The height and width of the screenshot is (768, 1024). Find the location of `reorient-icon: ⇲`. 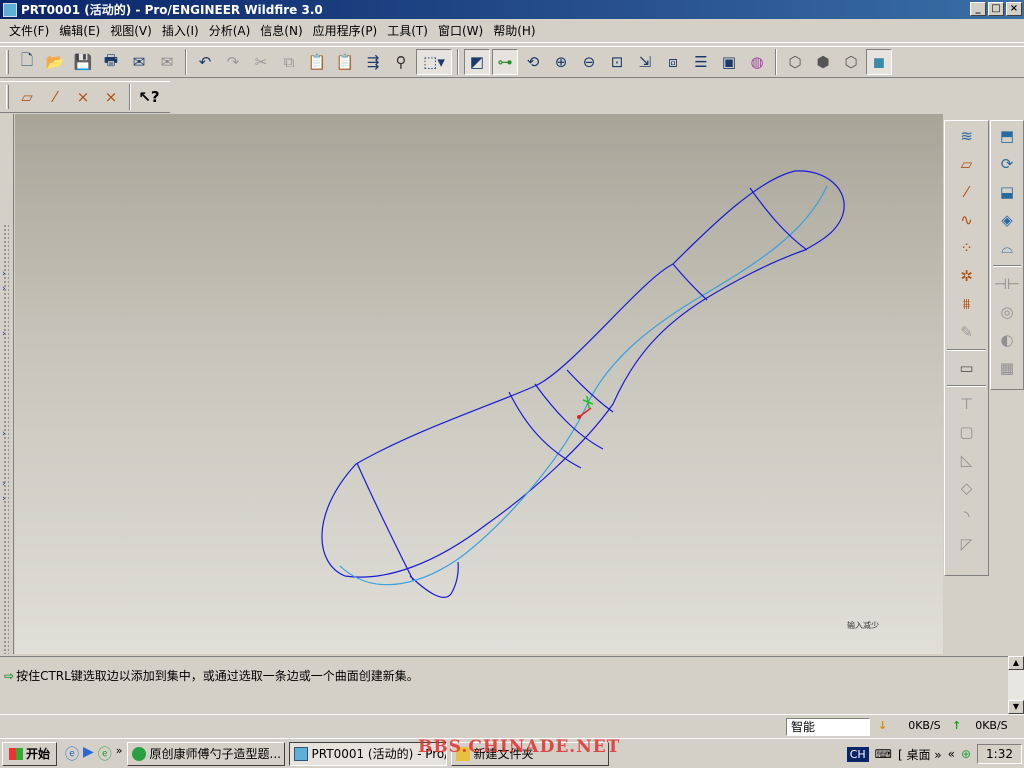

reorient-icon: ⇲ is located at coordinates (645, 62).